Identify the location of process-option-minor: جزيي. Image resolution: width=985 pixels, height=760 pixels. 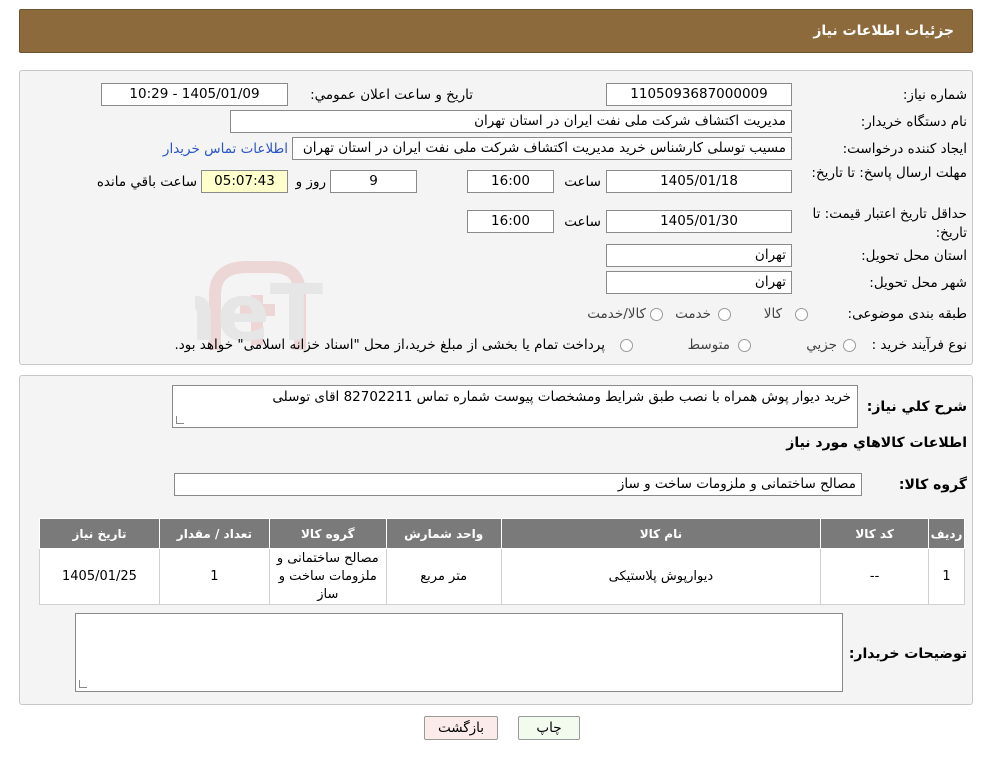
(821, 345).